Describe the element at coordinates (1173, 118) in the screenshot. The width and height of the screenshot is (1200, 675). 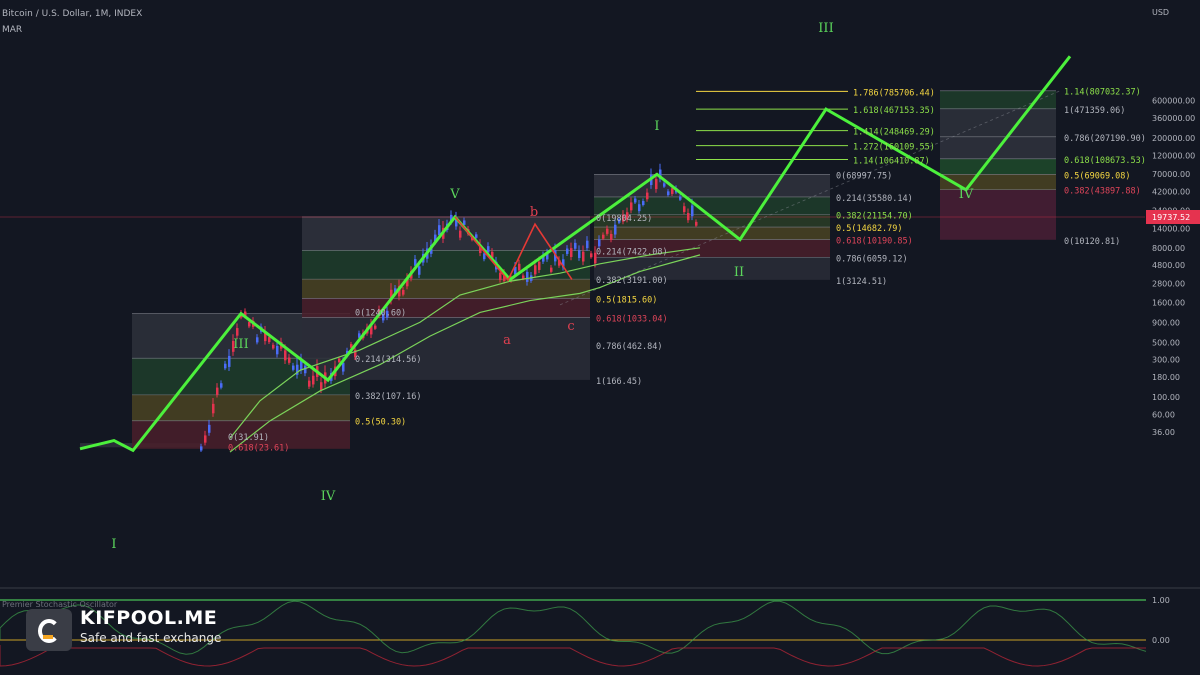
I see `y-tick-label: 360000.00` at that location.